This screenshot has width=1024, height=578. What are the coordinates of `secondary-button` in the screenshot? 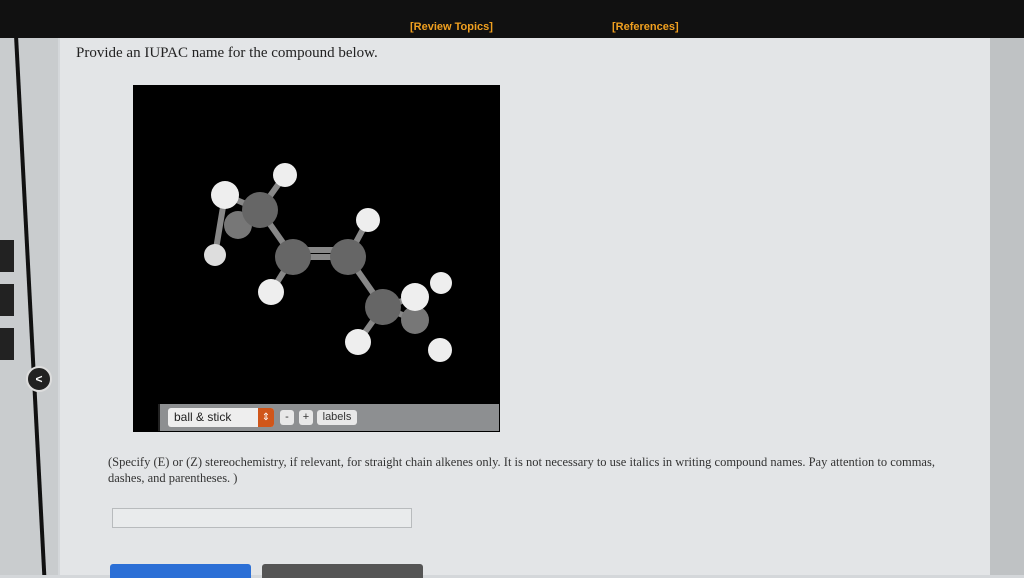 It's located at (342, 571).